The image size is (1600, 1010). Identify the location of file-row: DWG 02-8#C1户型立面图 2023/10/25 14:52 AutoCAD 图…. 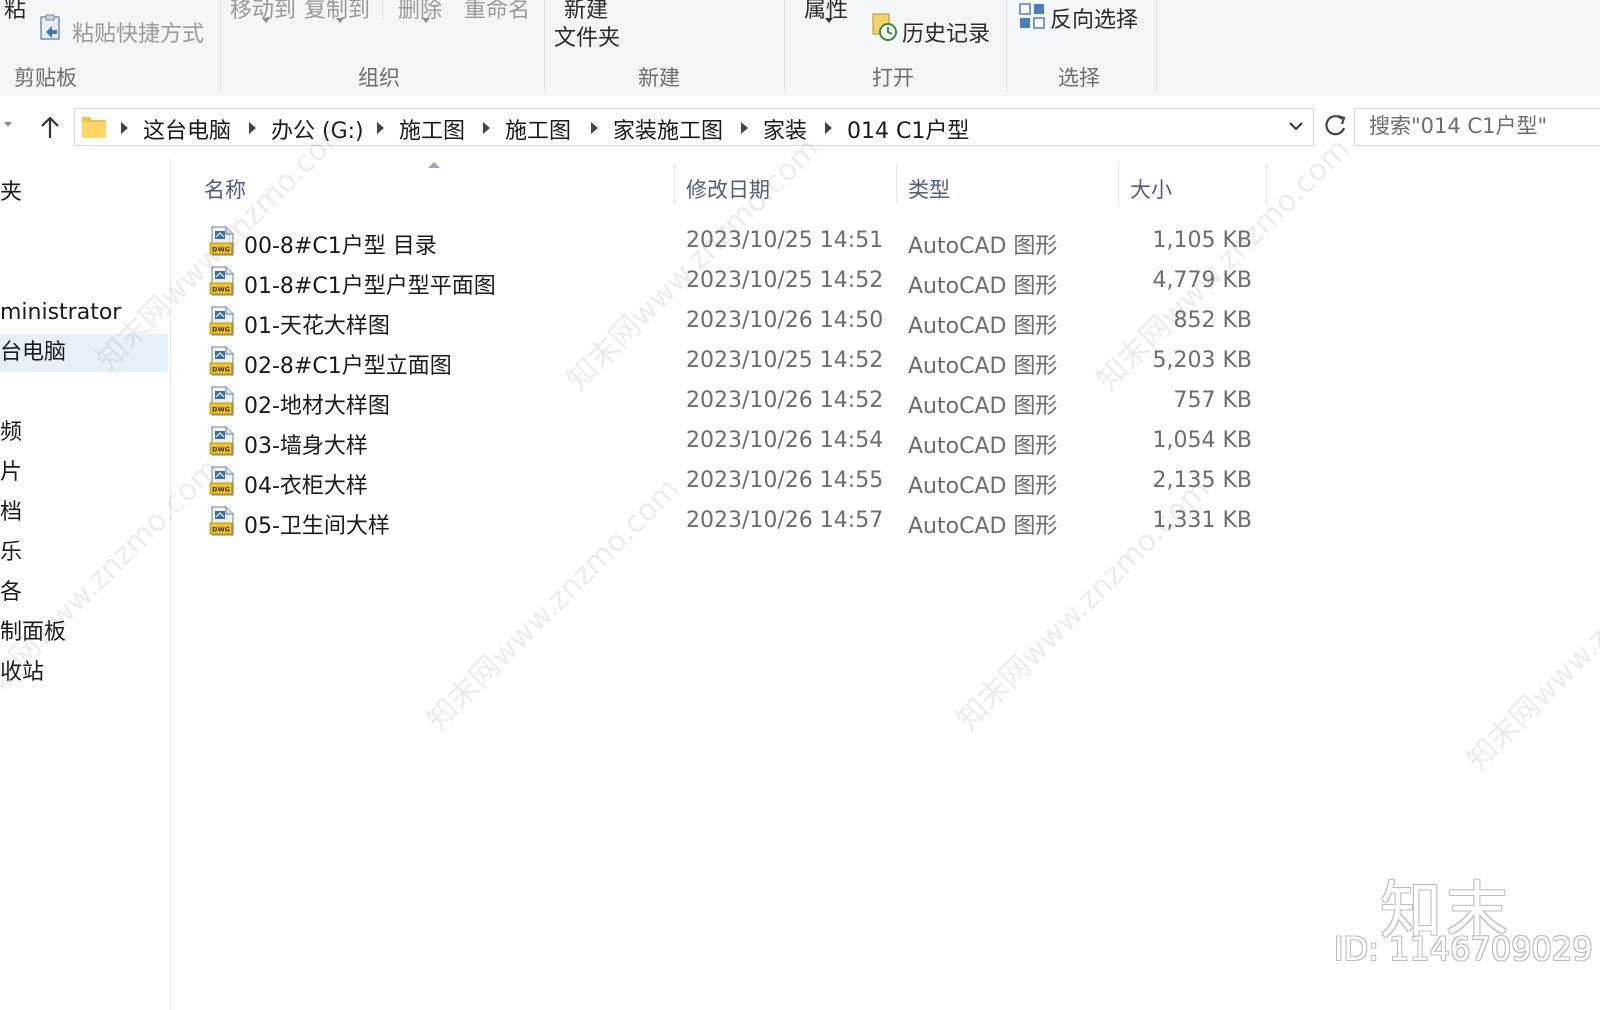
(735, 362).